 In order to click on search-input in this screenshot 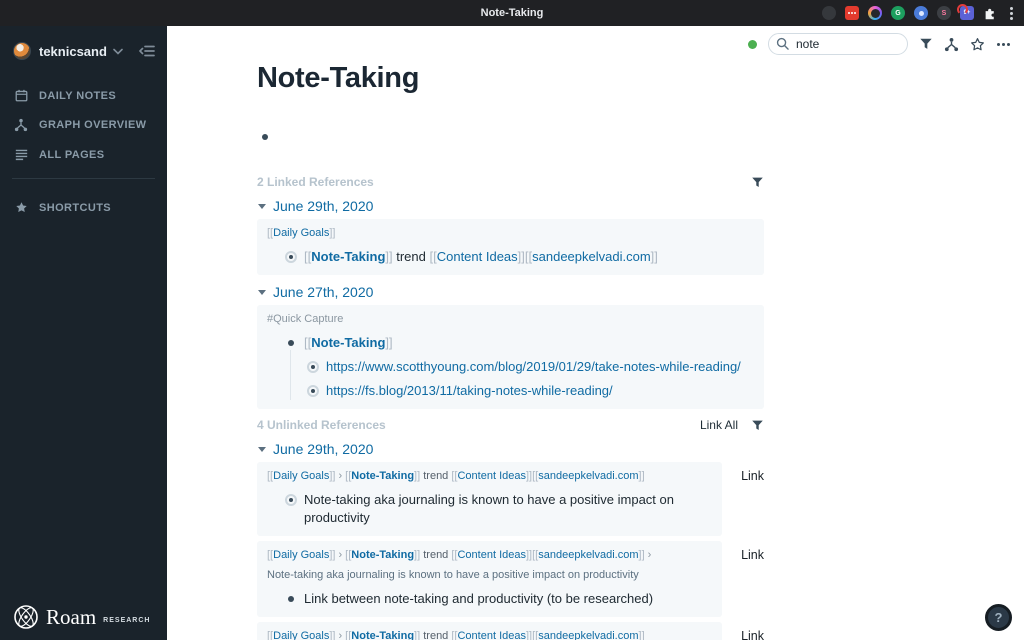, I will do `click(838, 44)`.